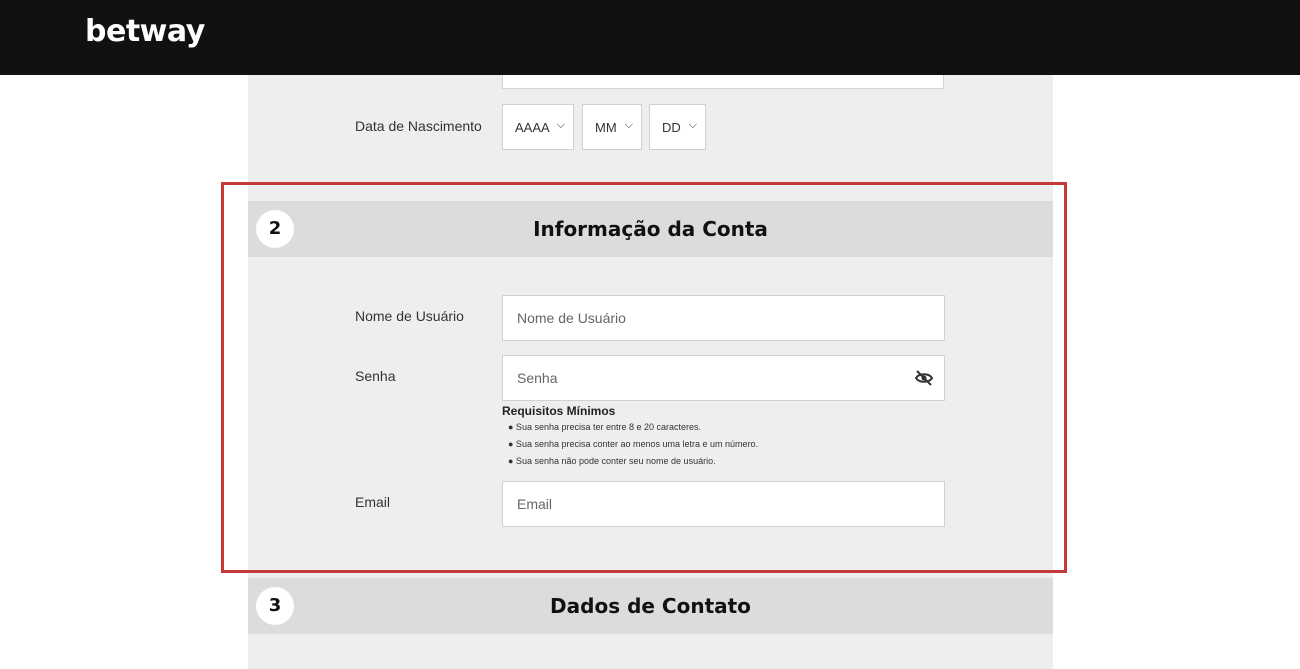 This screenshot has height=669, width=1300. I want to click on contact-data-section-header: 3 Dados de Contato, so click(650, 606).